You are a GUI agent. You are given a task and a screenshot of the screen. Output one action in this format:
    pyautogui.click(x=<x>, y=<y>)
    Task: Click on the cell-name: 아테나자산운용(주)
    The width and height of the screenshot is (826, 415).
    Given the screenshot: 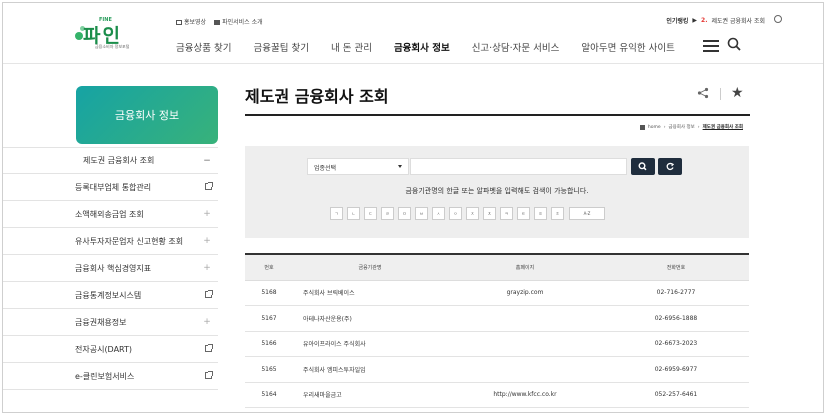 What is the action you would take?
    pyautogui.click(x=370, y=318)
    